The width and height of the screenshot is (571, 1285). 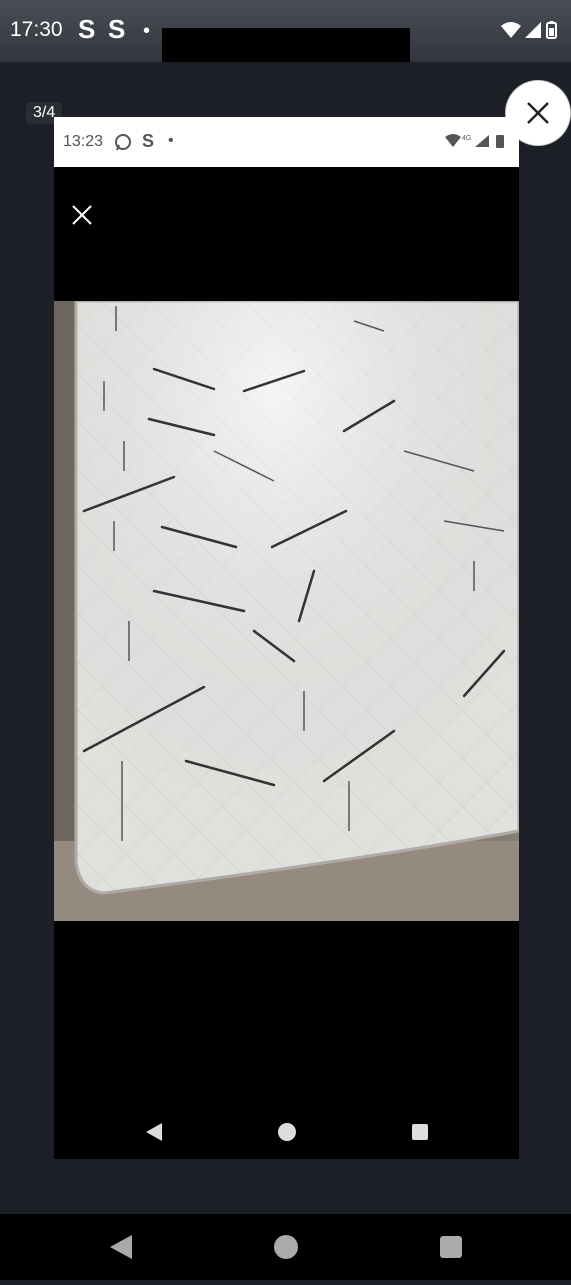 I want to click on signal-icon, so click(x=533, y=30).